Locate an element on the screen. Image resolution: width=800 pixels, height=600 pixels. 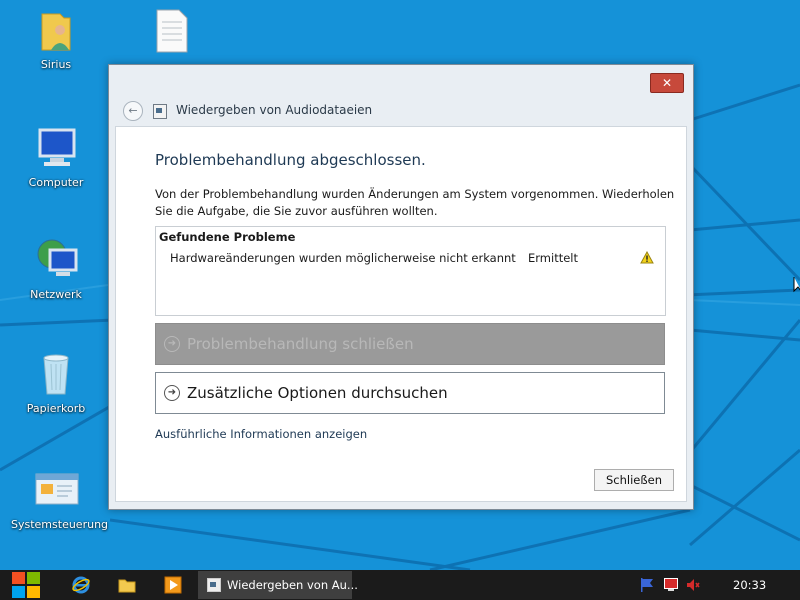
text-document-icon is located at coordinates (171, 30).